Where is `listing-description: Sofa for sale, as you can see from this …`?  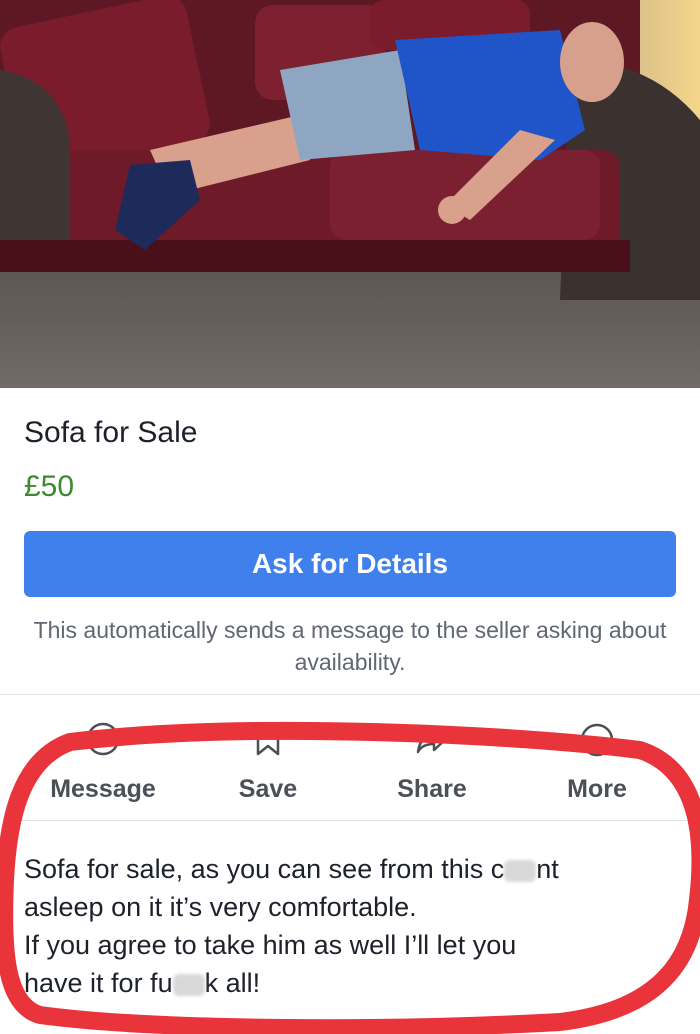 listing-description: Sofa for sale, as you can see from this … is located at coordinates (349, 926).